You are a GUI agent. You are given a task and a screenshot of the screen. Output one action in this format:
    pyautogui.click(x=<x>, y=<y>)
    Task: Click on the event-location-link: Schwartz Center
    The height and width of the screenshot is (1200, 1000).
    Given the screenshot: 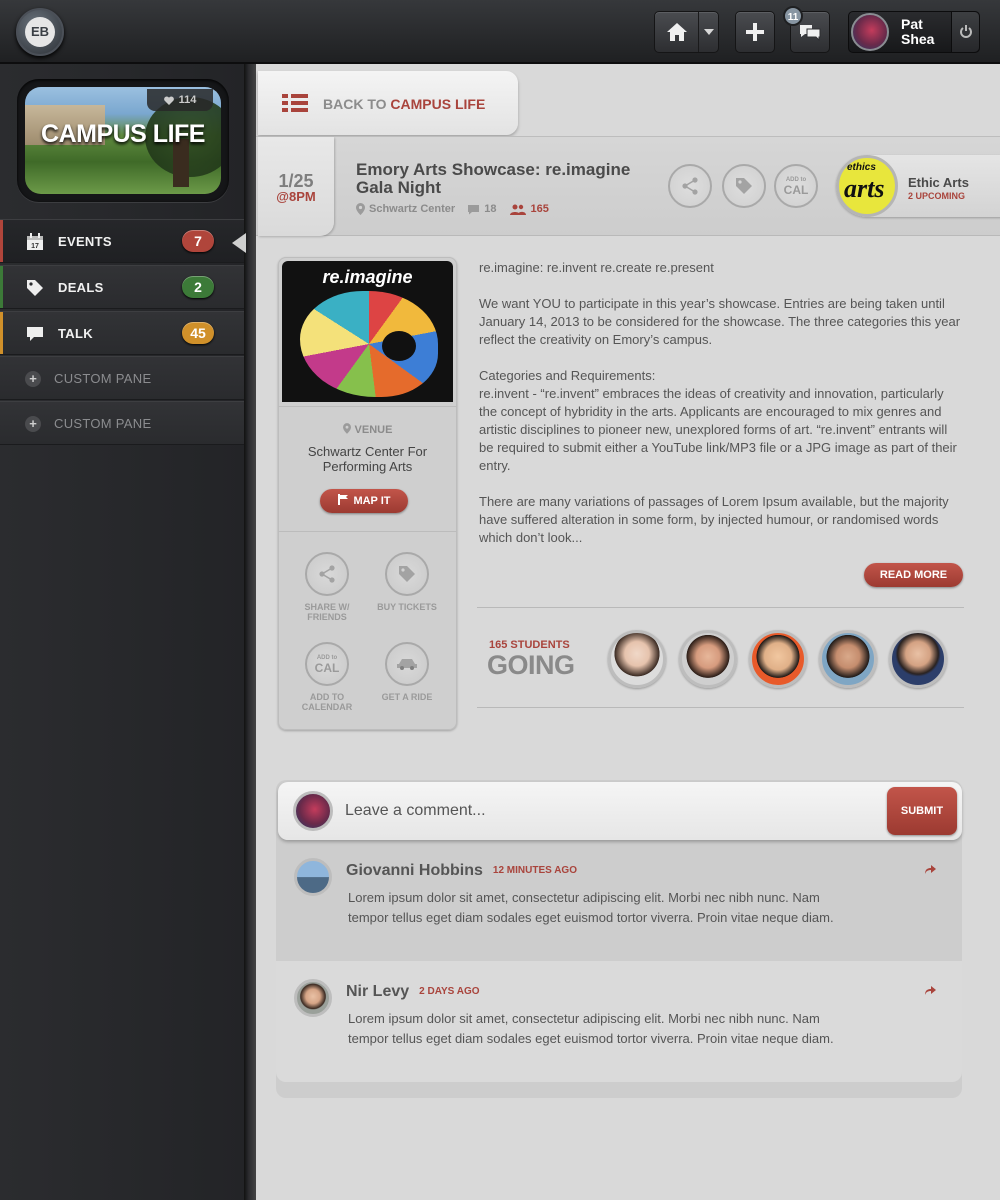 What is the action you would take?
    pyautogui.click(x=405, y=209)
    